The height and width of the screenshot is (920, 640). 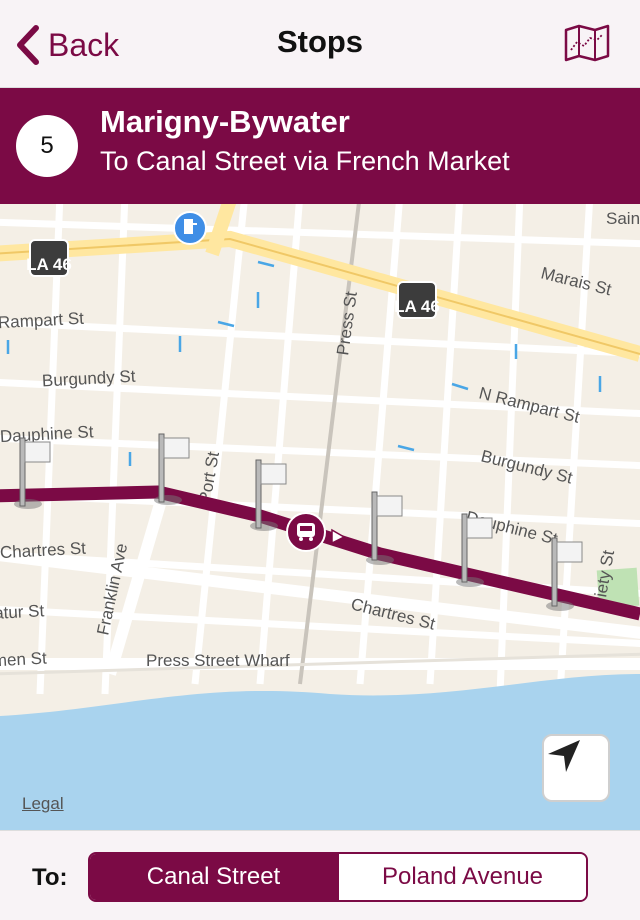 I want to click on legal-link: Legal, so click(x=43, y=804).